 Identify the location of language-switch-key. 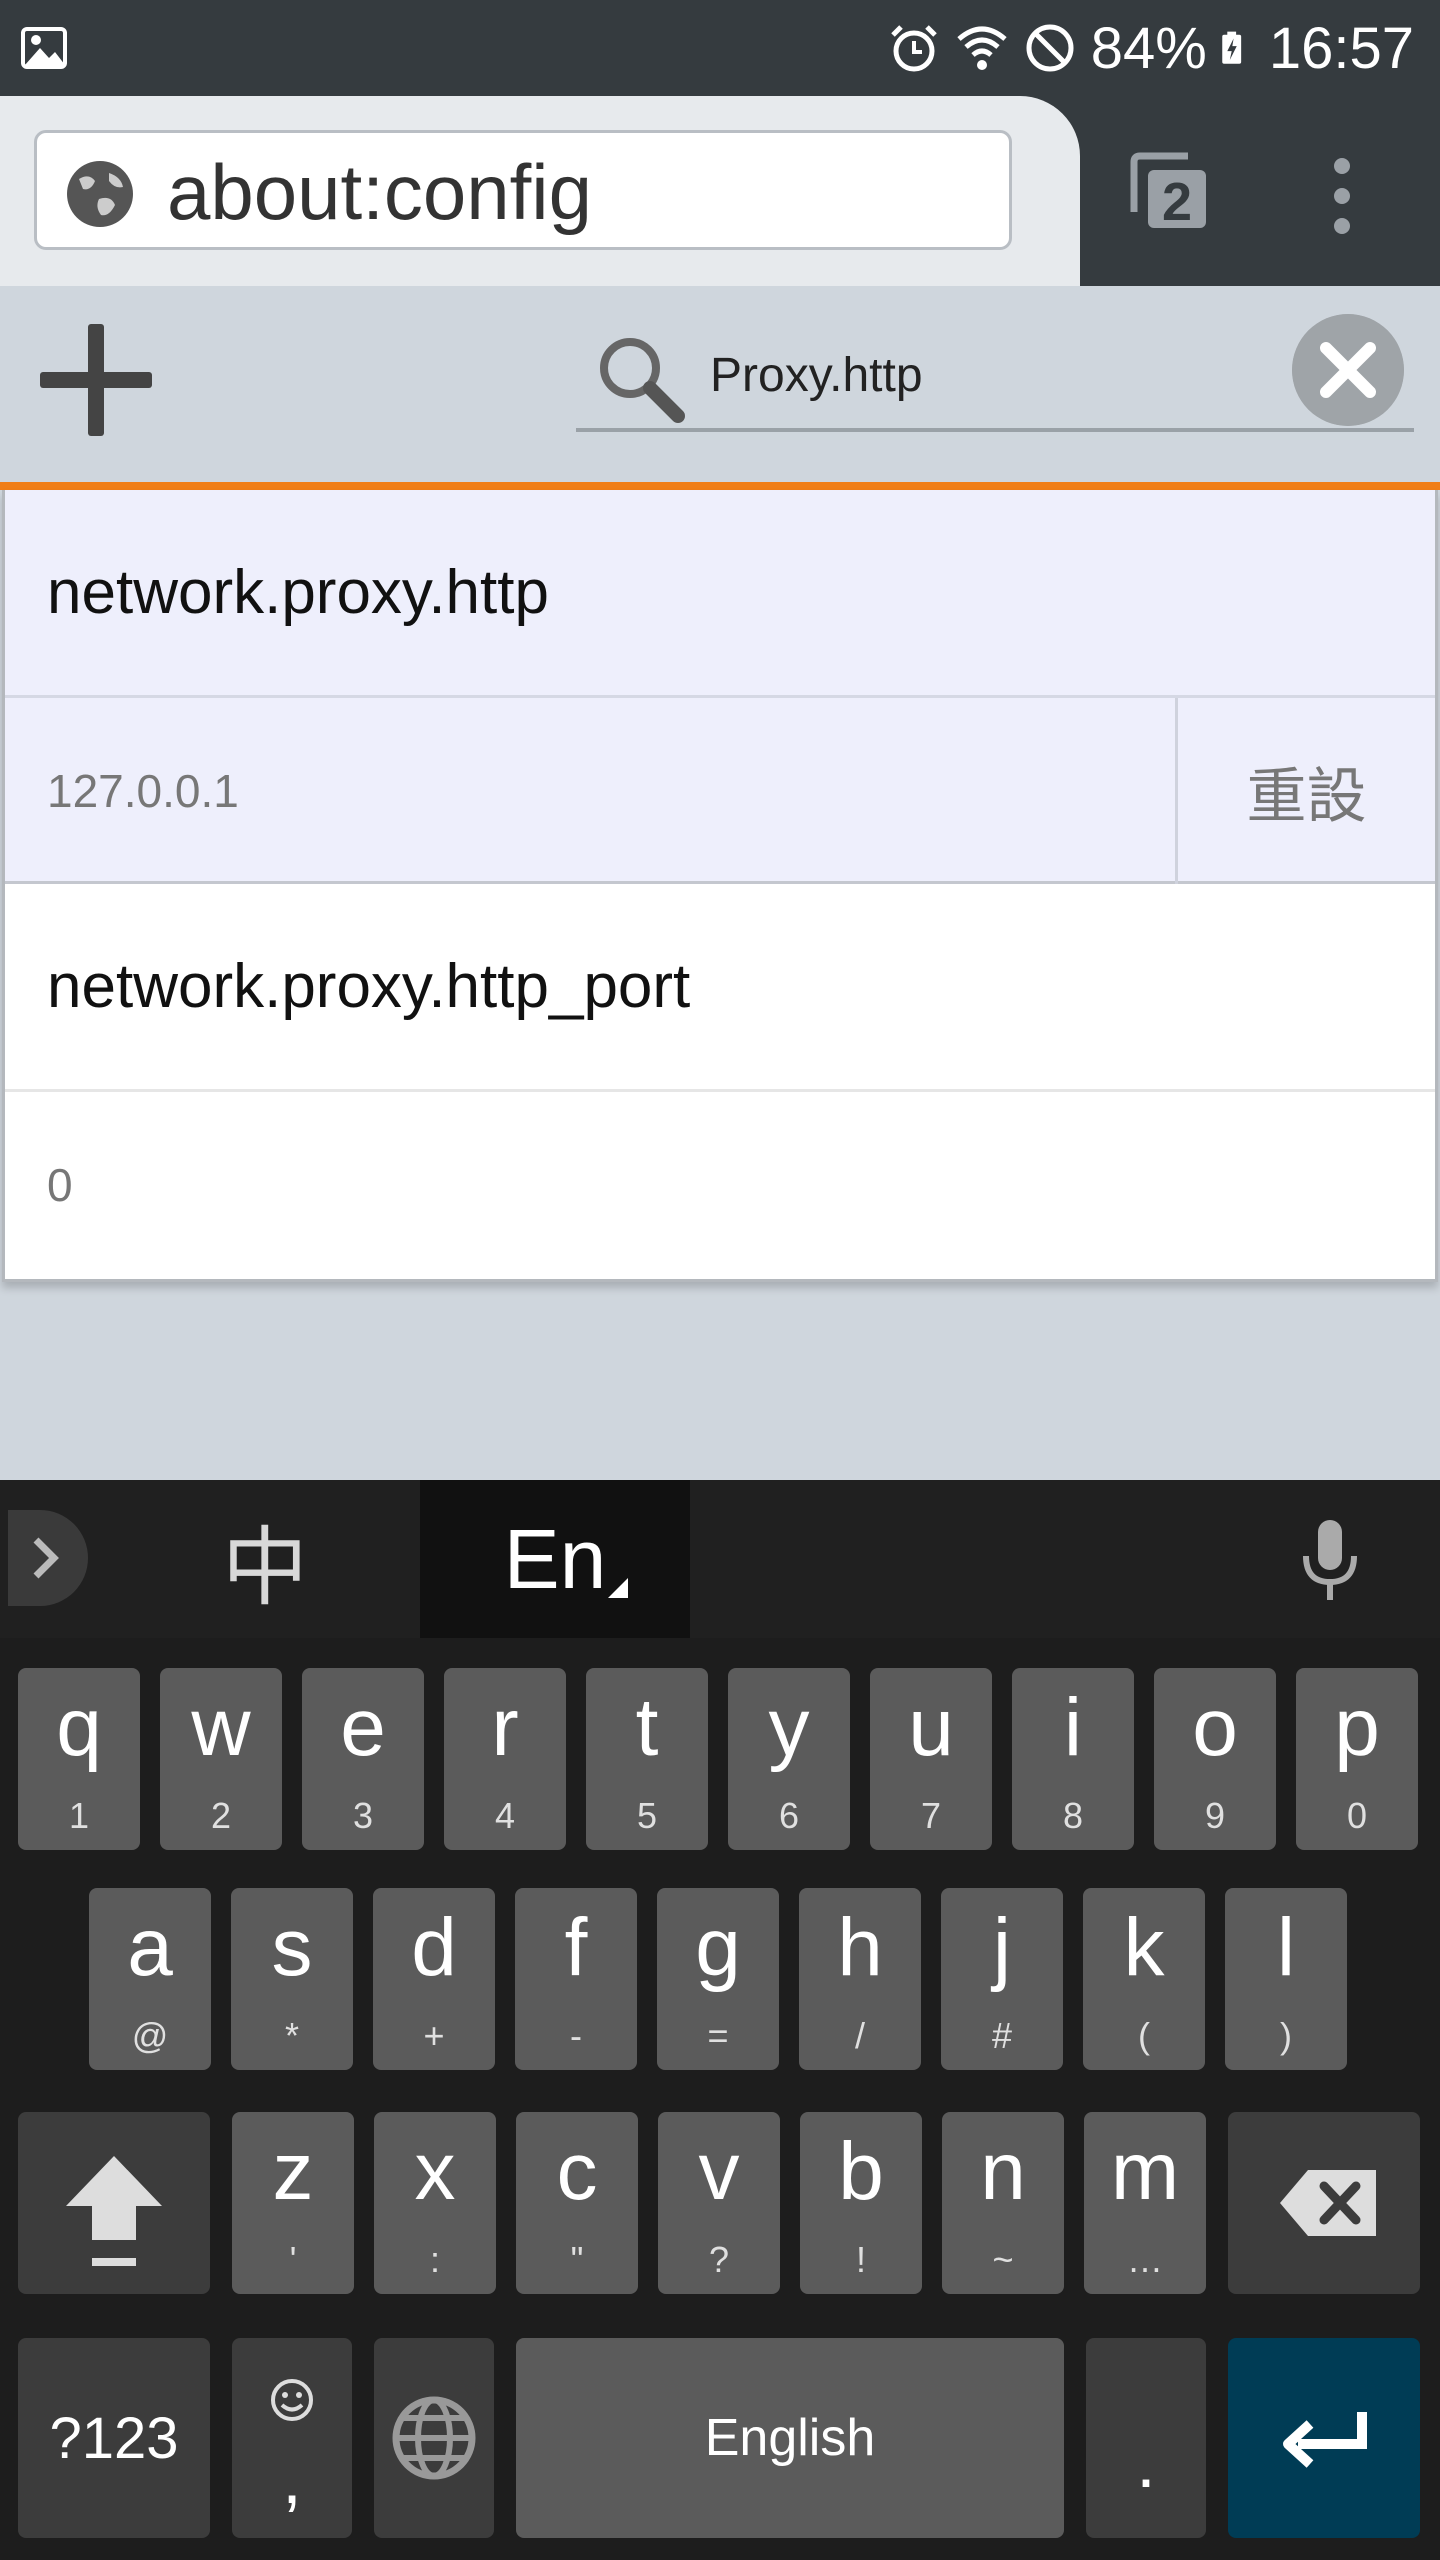
(434, 2438).